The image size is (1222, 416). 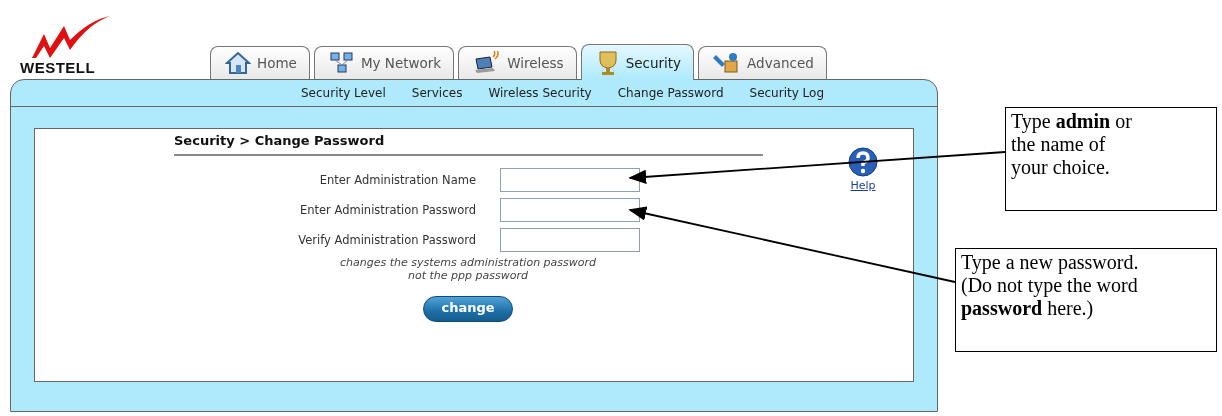 What do you see at coordinates (238, 63) in the screenshot?
I see `house-icon` at bounding box center [238, 63].